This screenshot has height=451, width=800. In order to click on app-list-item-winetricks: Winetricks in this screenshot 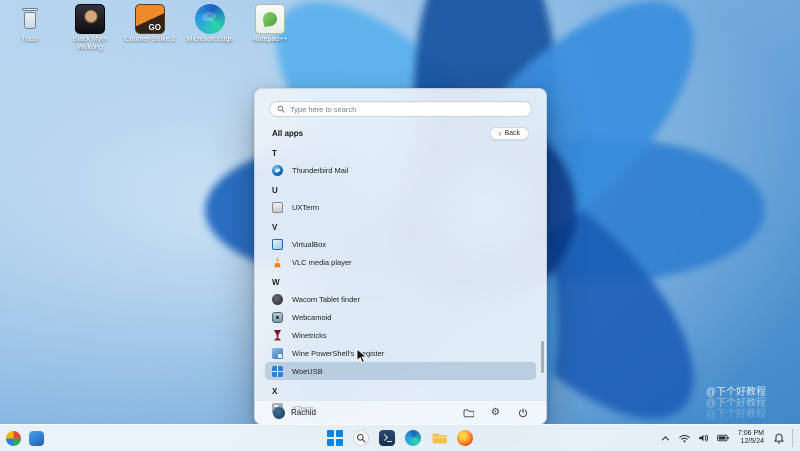, I will do `click(400, 335)`.